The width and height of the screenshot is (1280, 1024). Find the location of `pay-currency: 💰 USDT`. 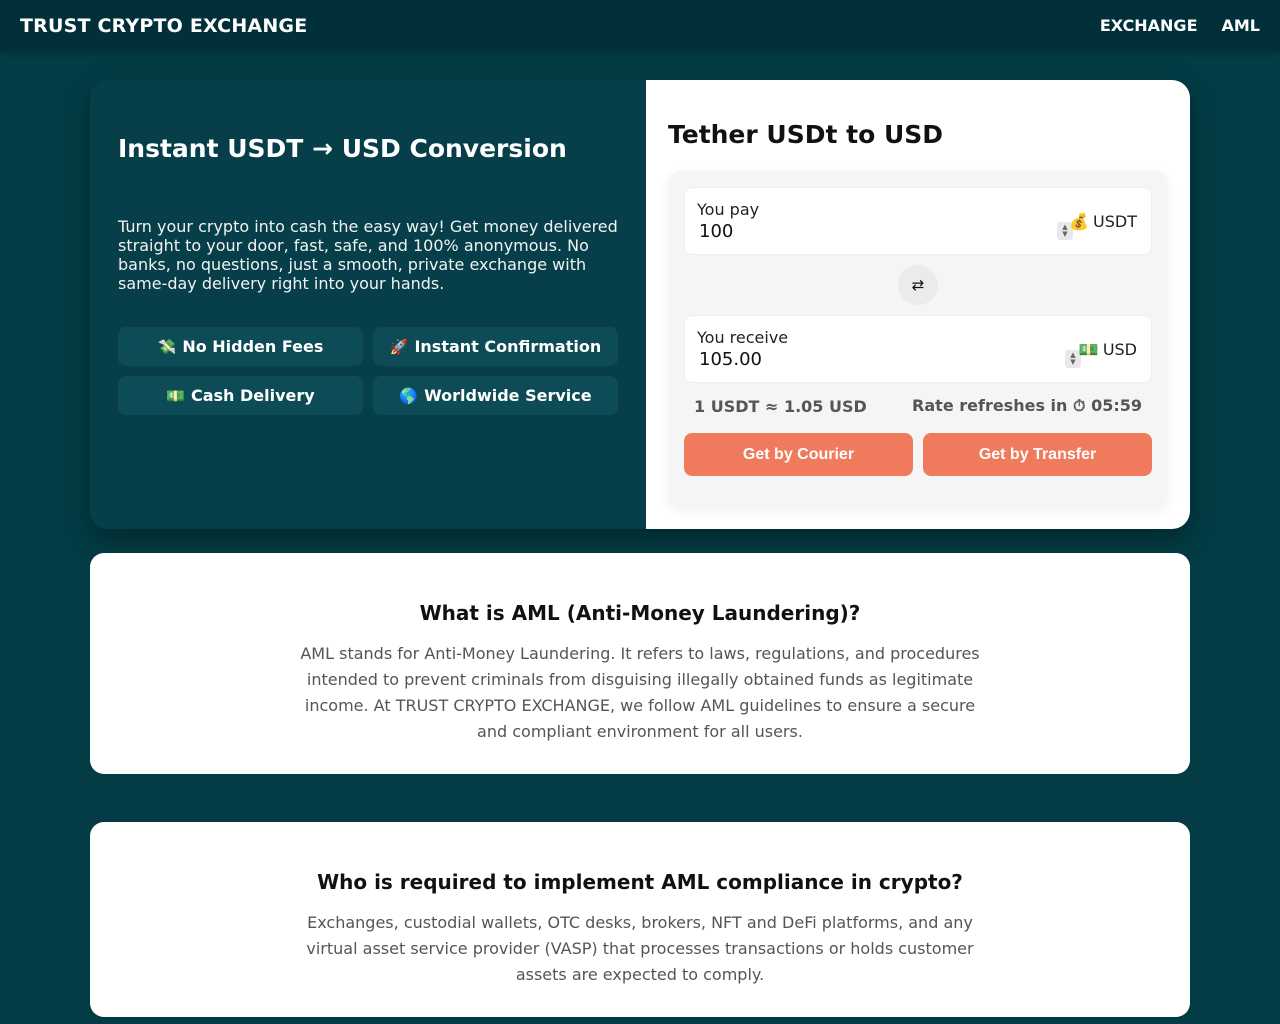

pay-currency: 💰 USDT is located at coordinates (1103, 221).